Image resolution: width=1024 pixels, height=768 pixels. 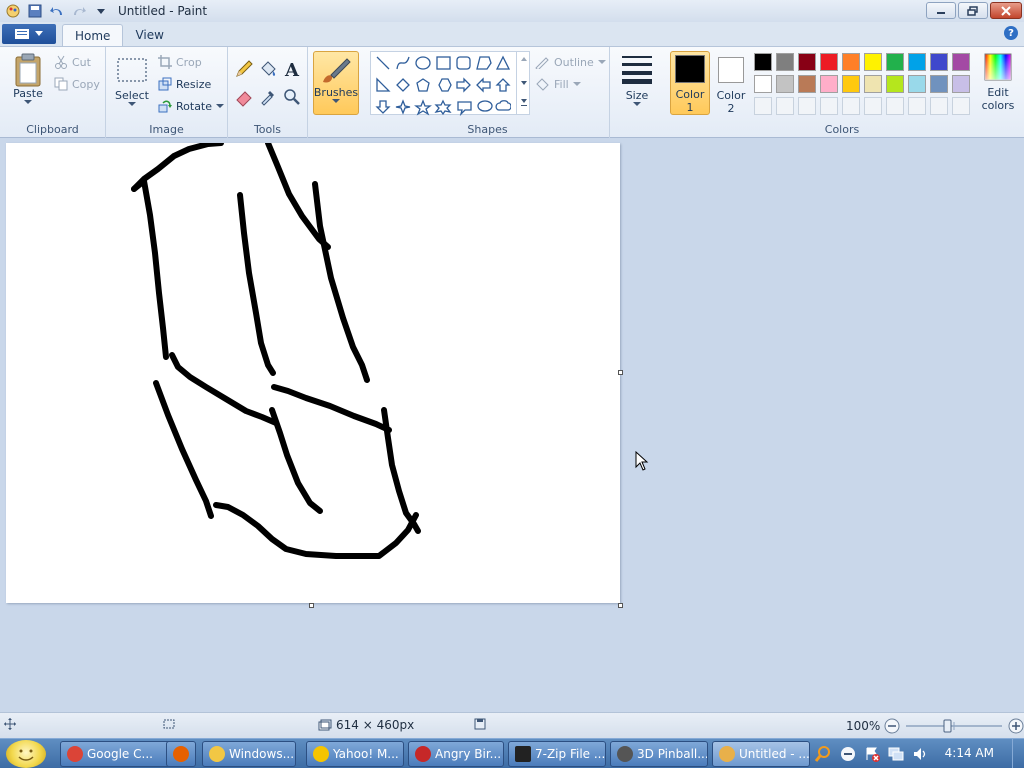 I want to click on search-icon, so click(x=823, y=754).